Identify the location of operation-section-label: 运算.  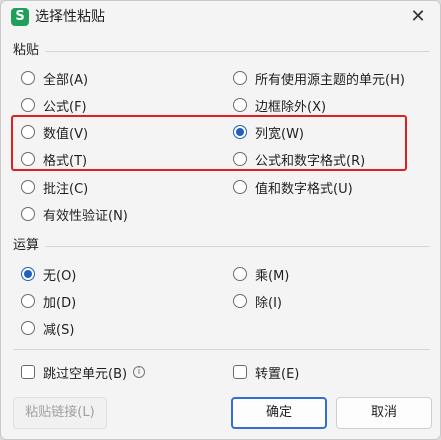
(26, 245).